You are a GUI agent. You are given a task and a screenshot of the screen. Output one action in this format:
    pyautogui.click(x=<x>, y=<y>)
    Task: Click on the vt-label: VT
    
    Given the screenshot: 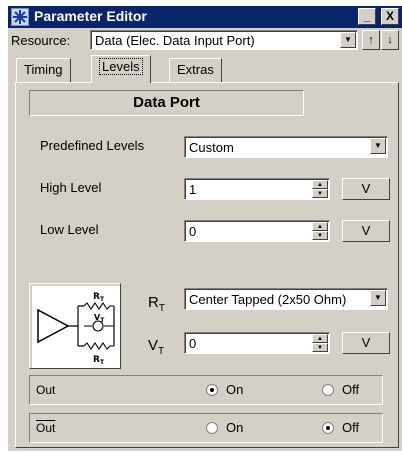 What is the action you would take?
    pyautogui.click(x=156, y=347)
    